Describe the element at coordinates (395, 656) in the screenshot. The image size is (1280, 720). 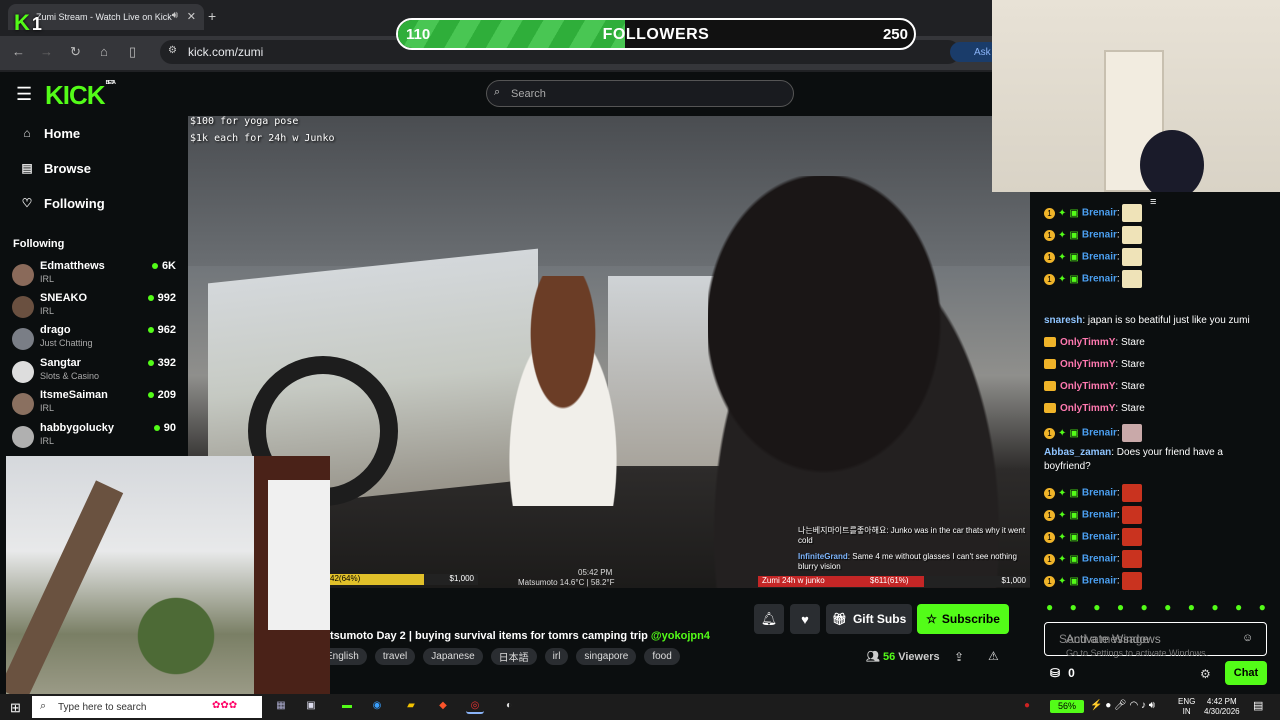
I see `tag-pill: travel` at that location.